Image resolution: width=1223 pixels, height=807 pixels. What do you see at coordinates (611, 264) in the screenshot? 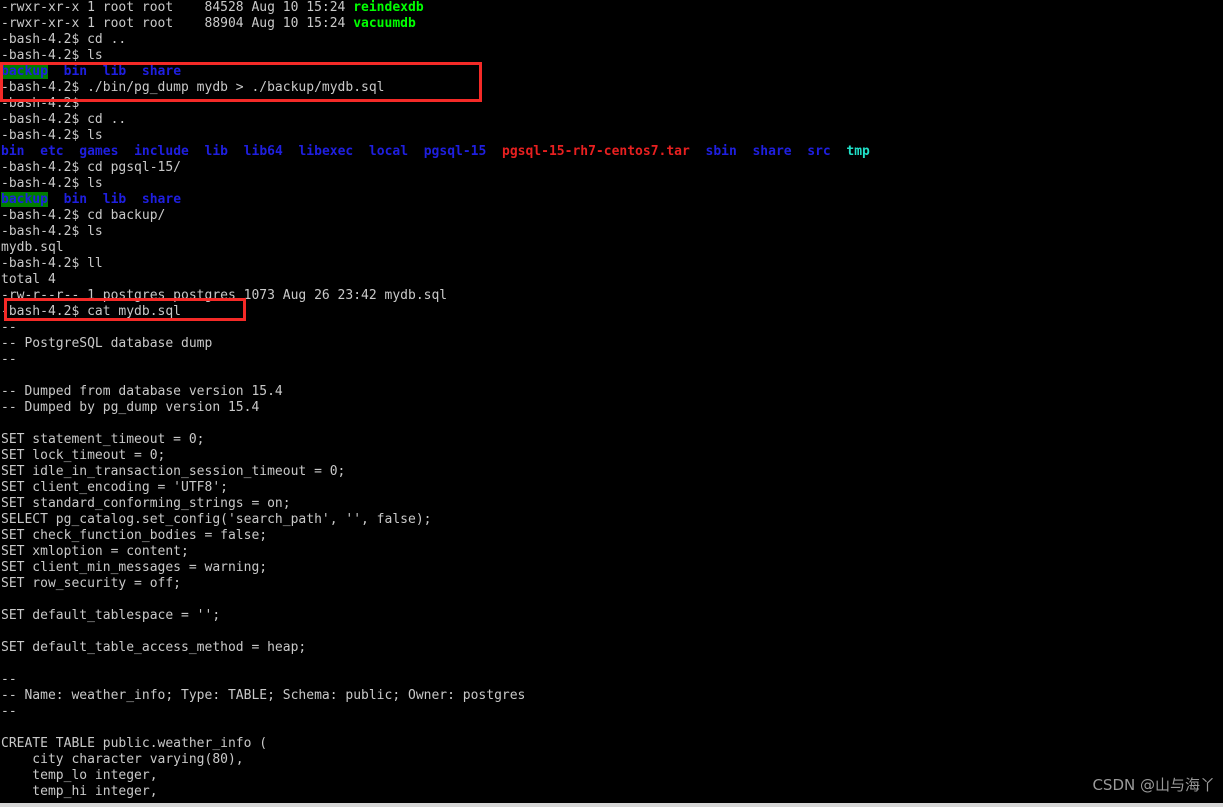
I see `terminal-line-cmd-ll: -bash-4.2$ ll` at bounding box center [611, 264].